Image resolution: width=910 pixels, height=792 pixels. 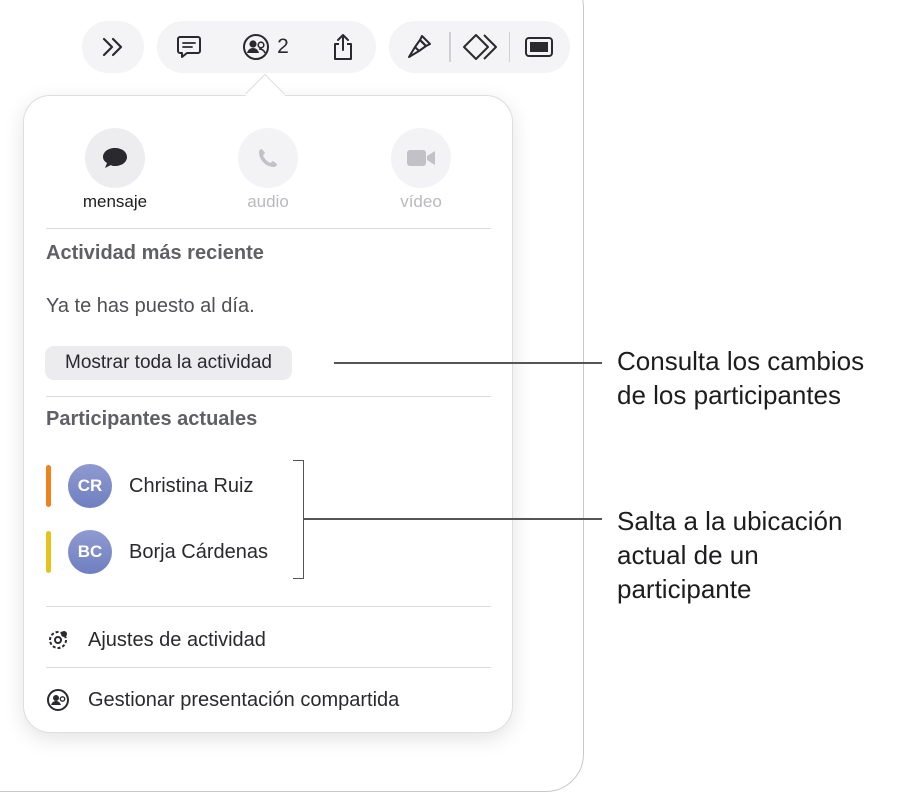 What do you see at coordinates (191, 485) in the screenshot?
I see `participant-name: Christina Ruiz` at bounding box center [191, 485].